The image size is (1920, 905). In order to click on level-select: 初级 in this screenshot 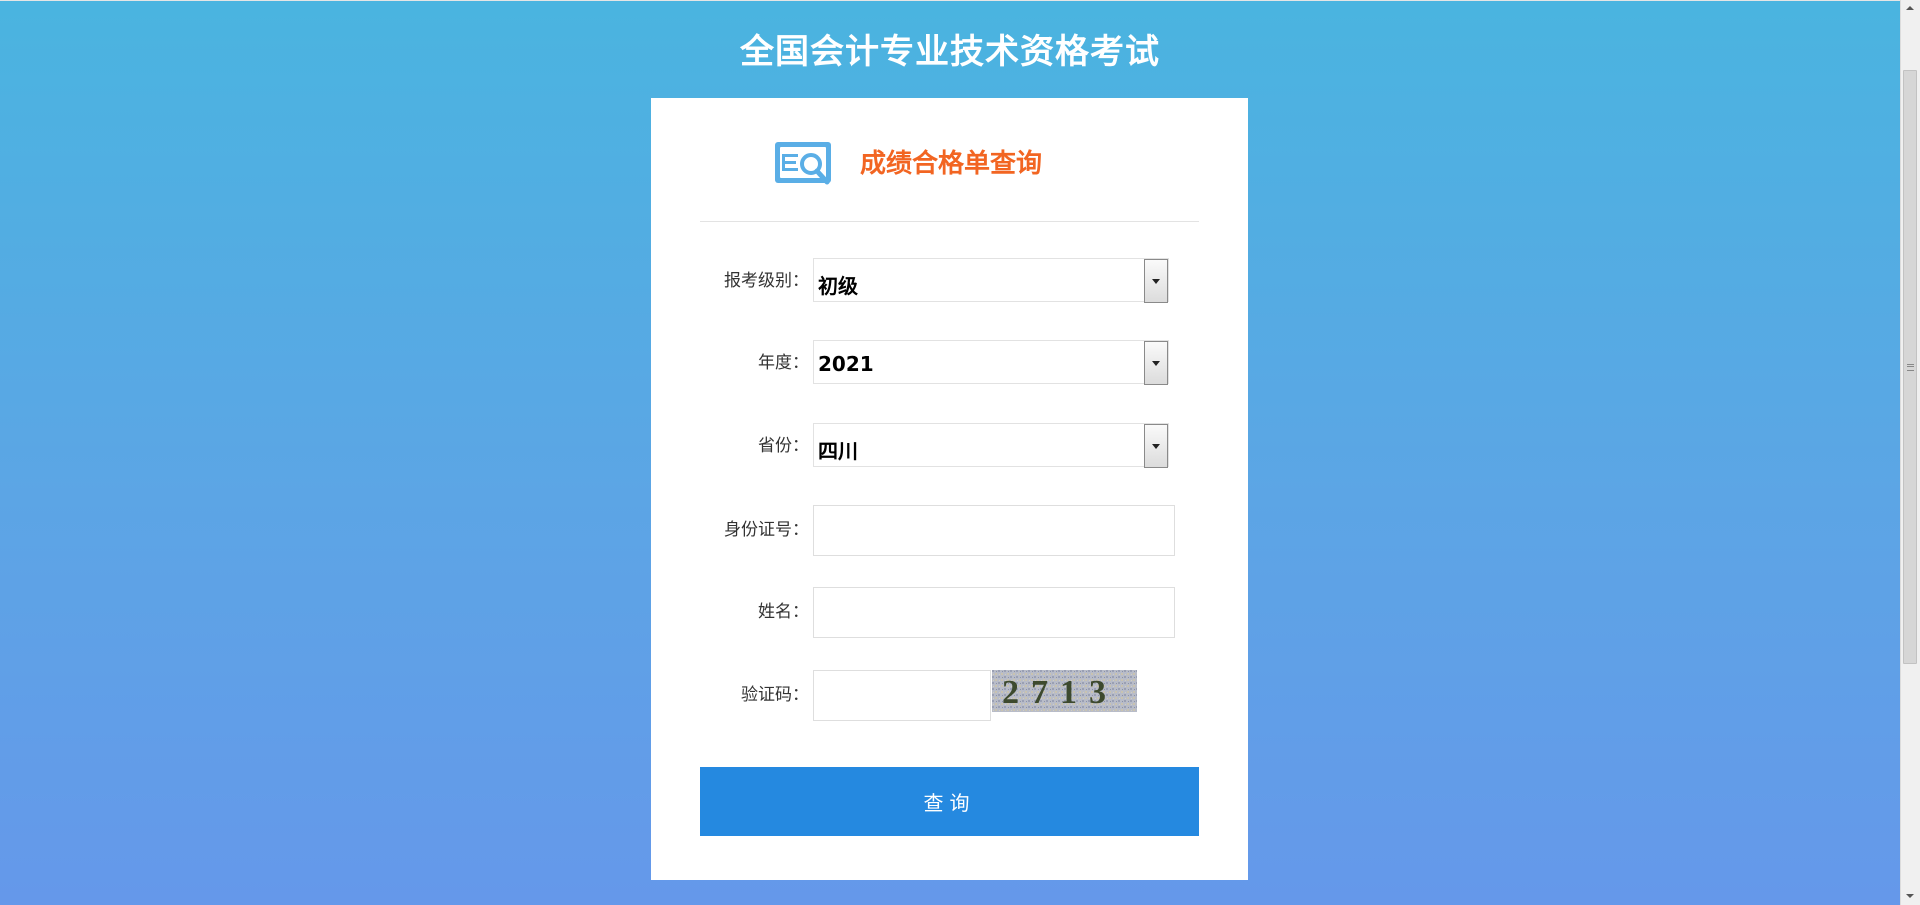, I will do `click(991, 280)`.